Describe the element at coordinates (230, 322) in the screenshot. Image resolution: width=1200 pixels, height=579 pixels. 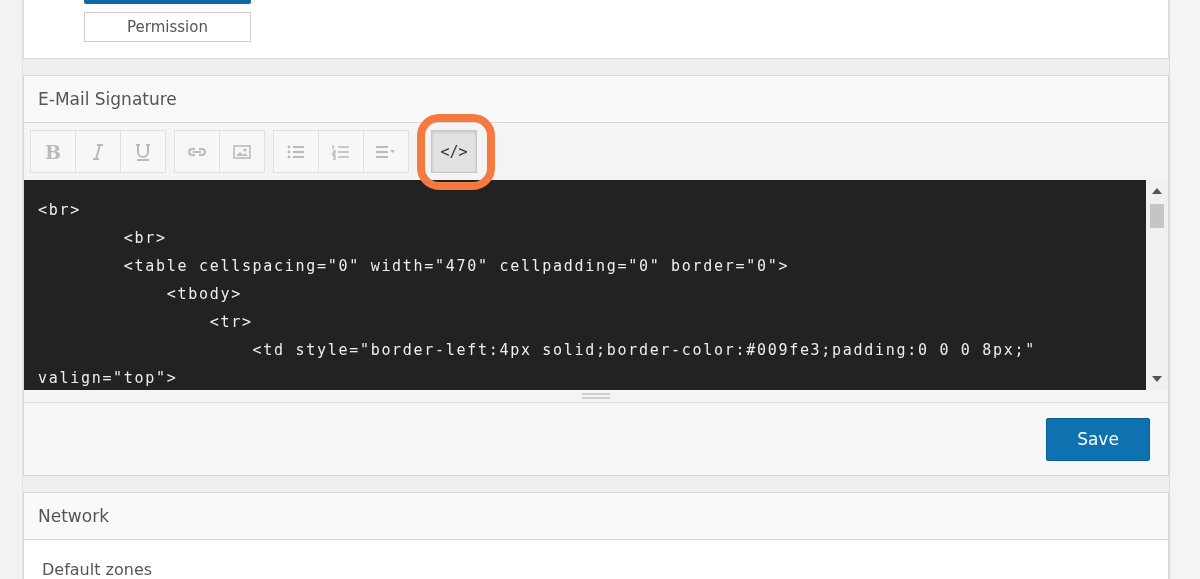
I see `code-line: <tr>` at that location.